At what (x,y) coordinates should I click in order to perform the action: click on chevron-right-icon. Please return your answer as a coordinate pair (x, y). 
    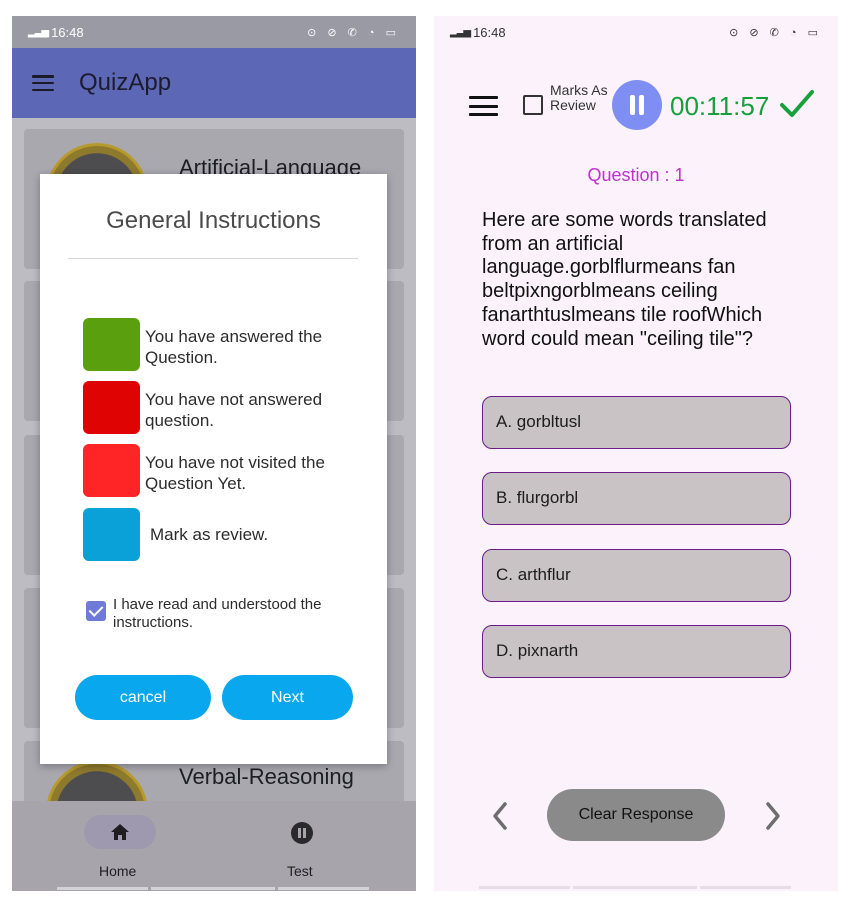
    Looking at the image, I should click on (773, 816).